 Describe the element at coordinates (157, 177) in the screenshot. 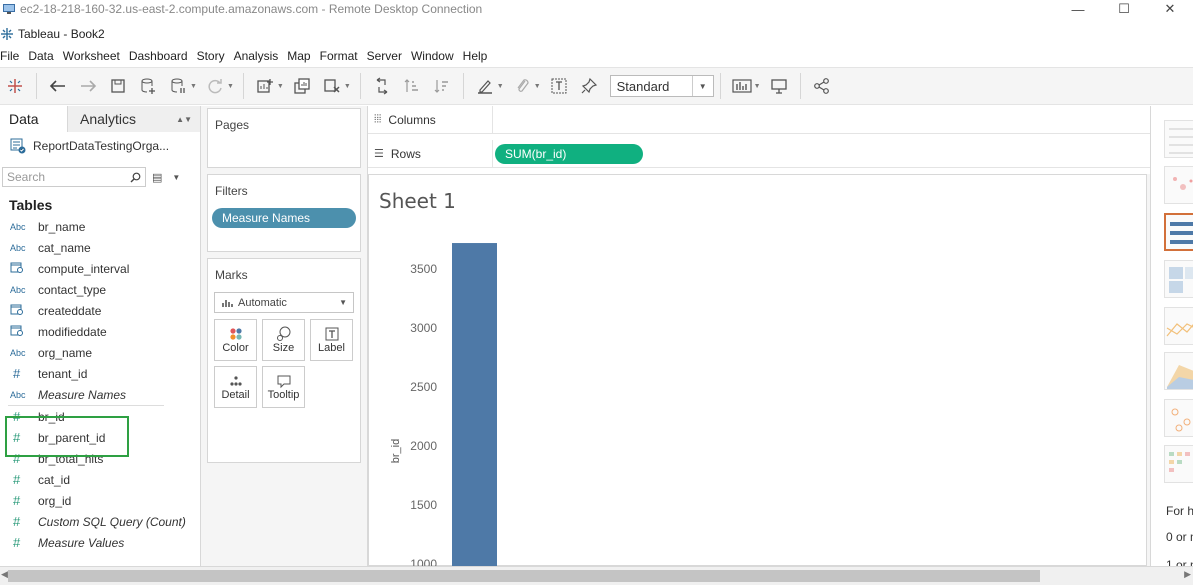

I see `list-view-icon: ▤` at that location.